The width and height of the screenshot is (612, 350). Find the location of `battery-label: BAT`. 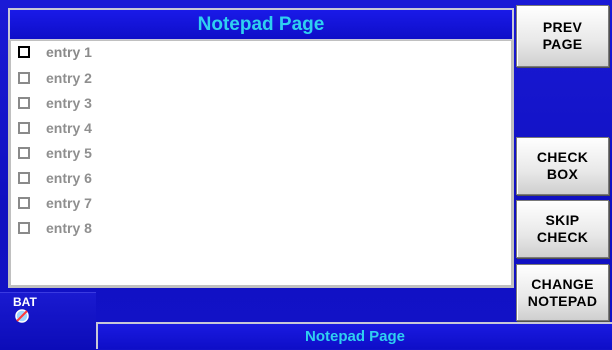

battery-label: BAT is located at coordinates (25, 302).